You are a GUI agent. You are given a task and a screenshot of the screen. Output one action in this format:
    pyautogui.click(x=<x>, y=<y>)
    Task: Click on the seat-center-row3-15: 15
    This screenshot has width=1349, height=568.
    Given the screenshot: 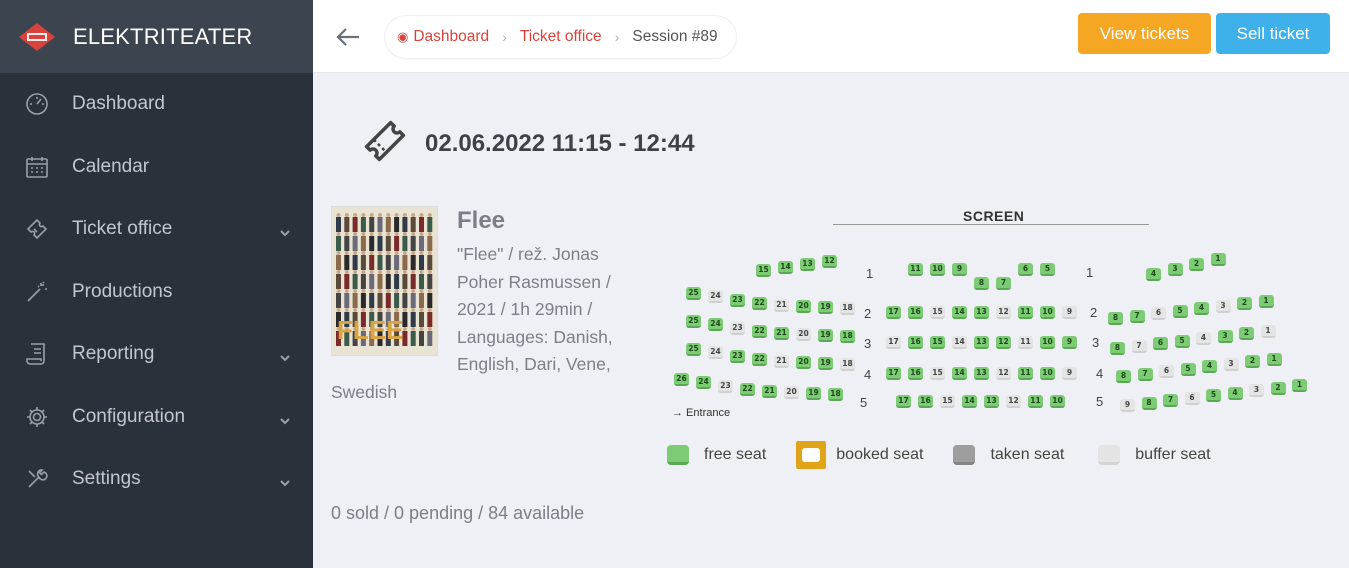 What is the action you would take?
    pyautogui.click(x=937, y=342)
    